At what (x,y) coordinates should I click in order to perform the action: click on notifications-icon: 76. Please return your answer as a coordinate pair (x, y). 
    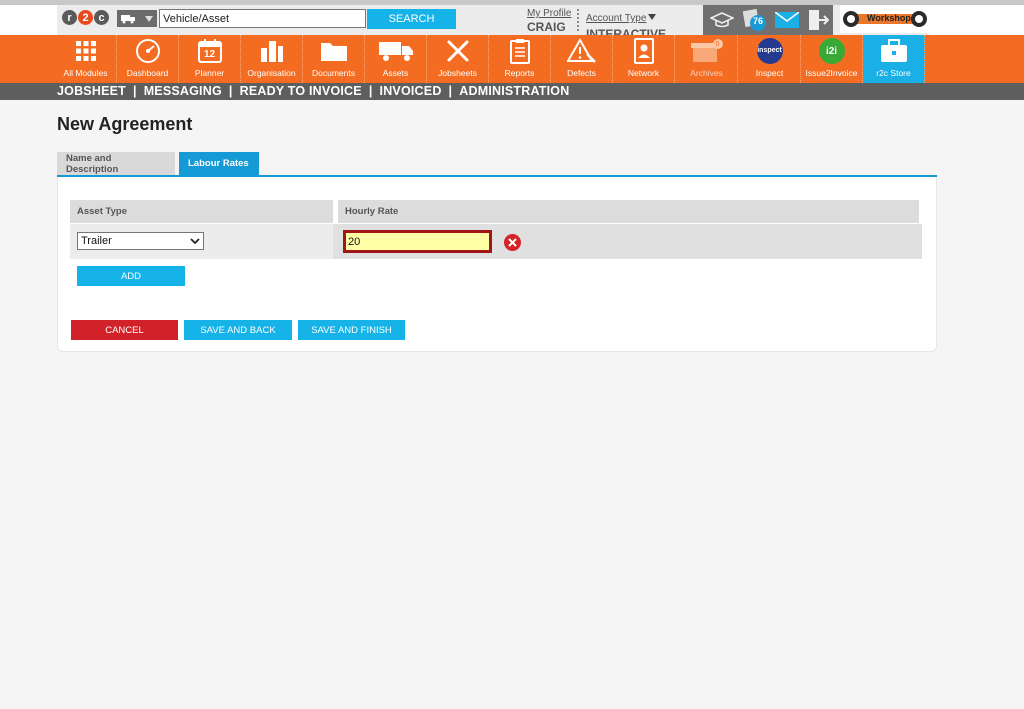
    Looking at the image, I should click on (755, 19).